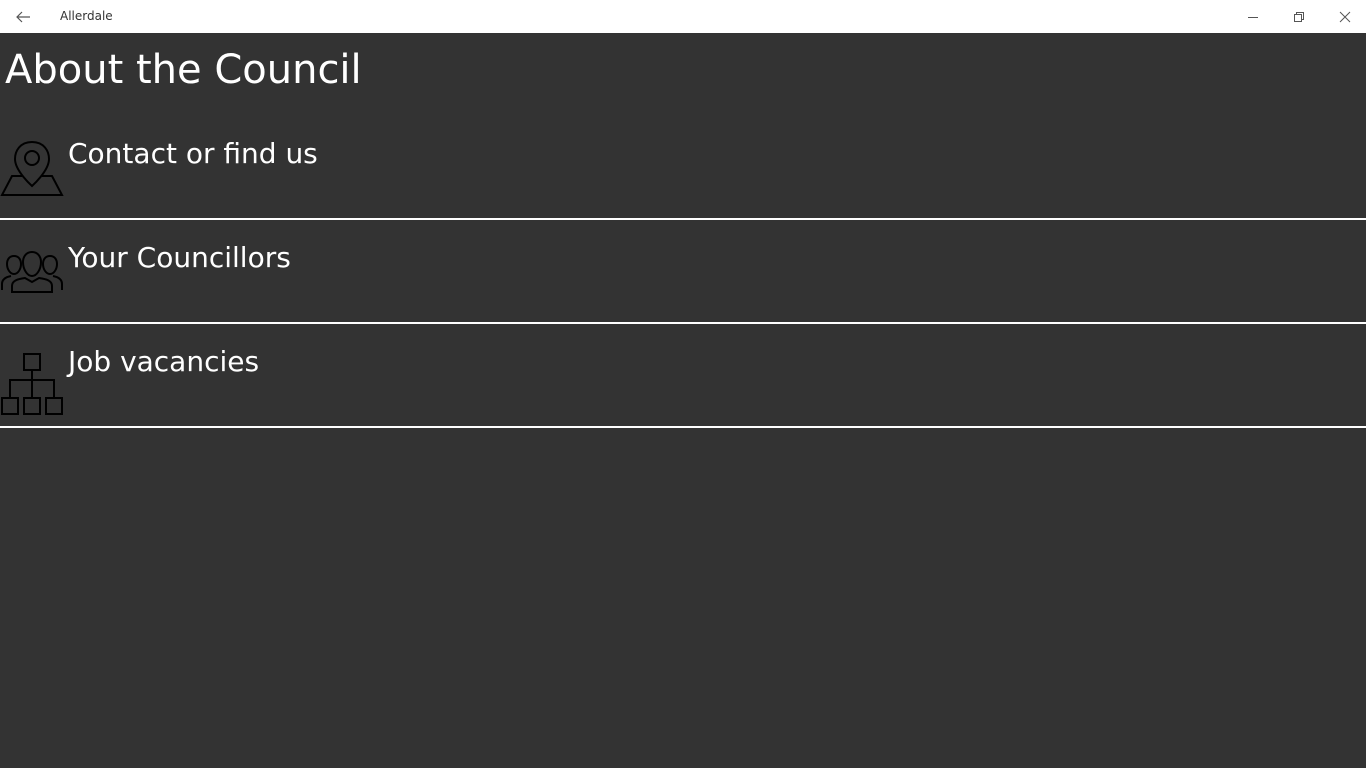 This screenshot has width=1366, height=768. What do you see at coordinates (183, 70) in the screenshot?
I see `page-title: About the Council` at bounding box center [183, 70].